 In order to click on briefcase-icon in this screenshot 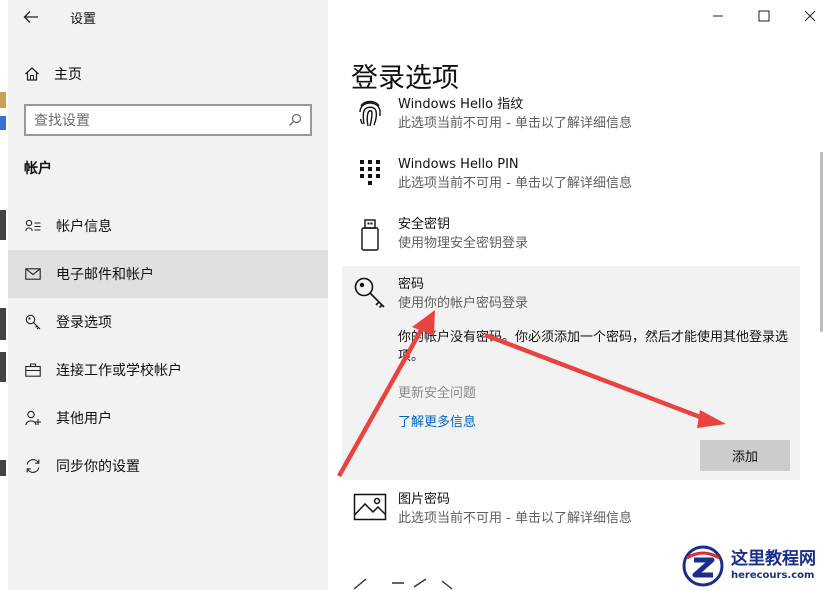, I will do `click(33, 370)`.